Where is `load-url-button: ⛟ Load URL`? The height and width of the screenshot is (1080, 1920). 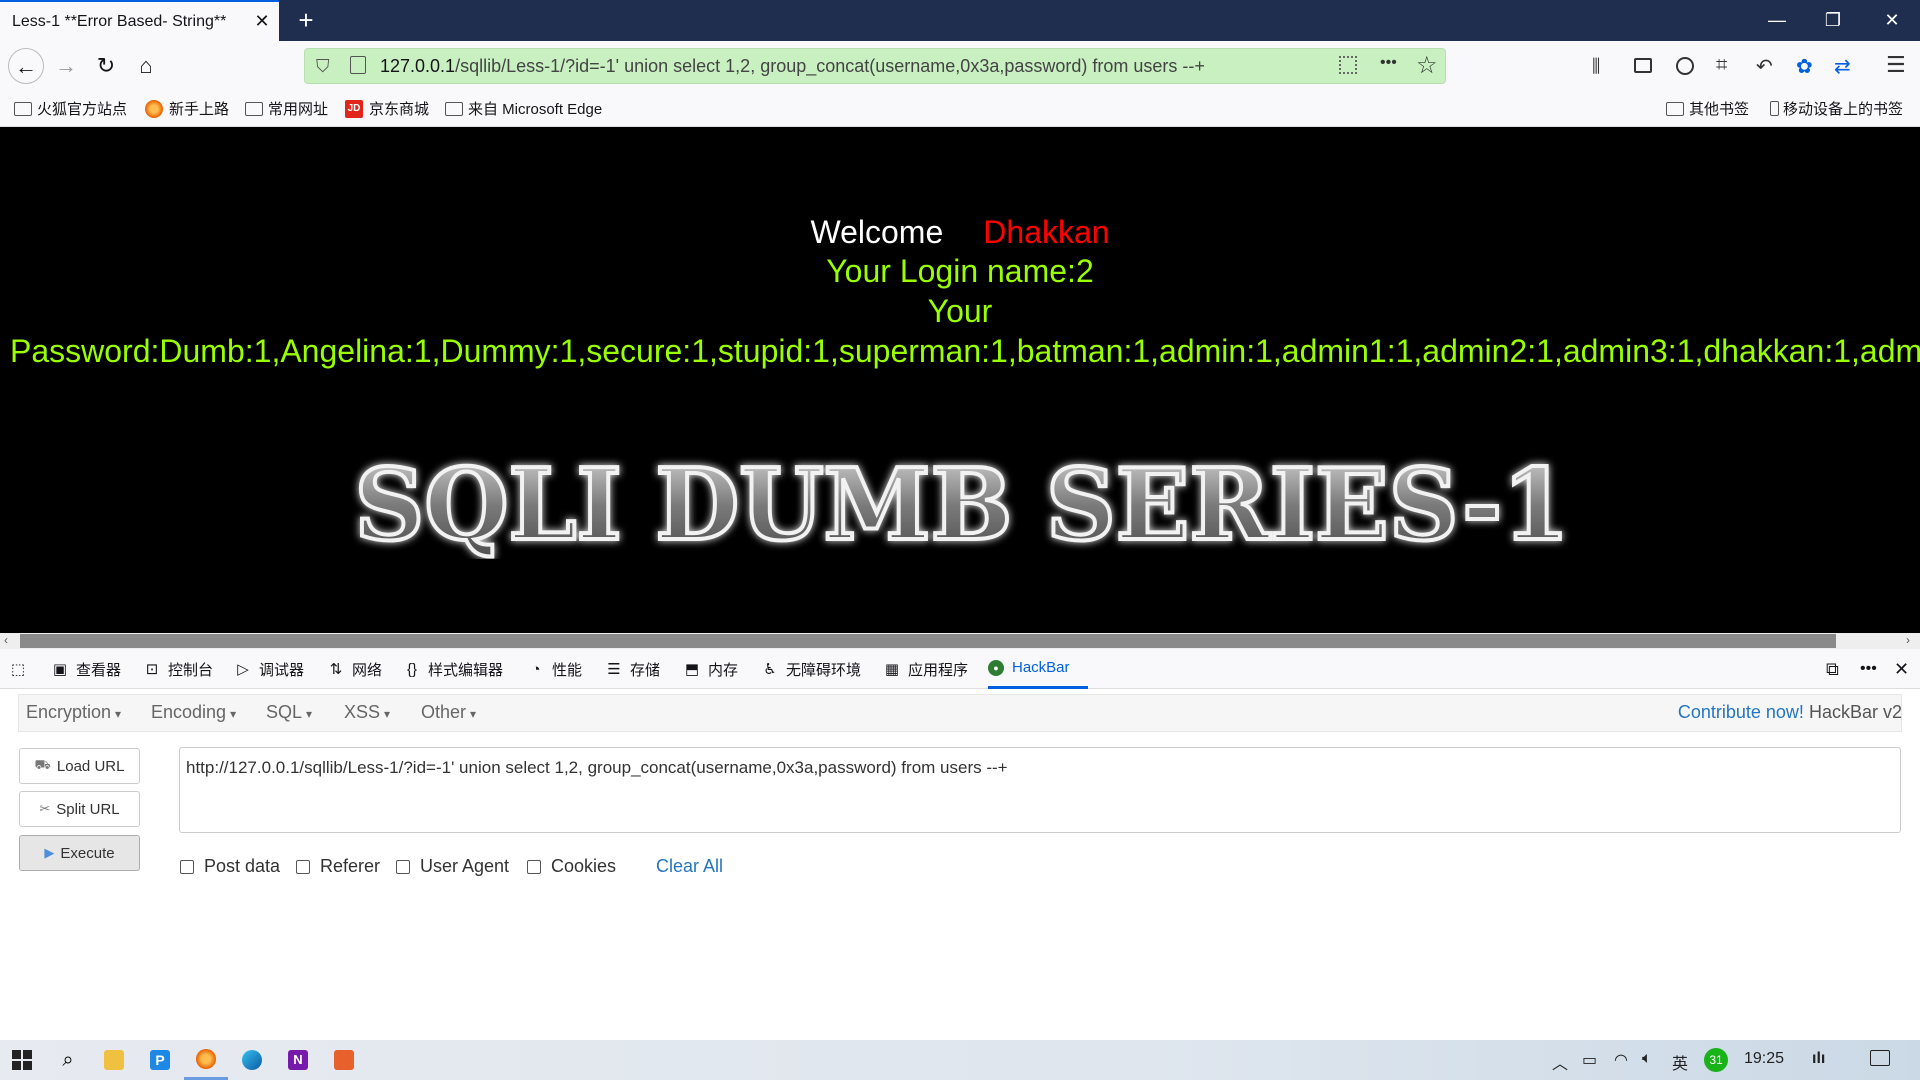 load-url-button: ⛟ Load URL is located at coordinates (79, 766).